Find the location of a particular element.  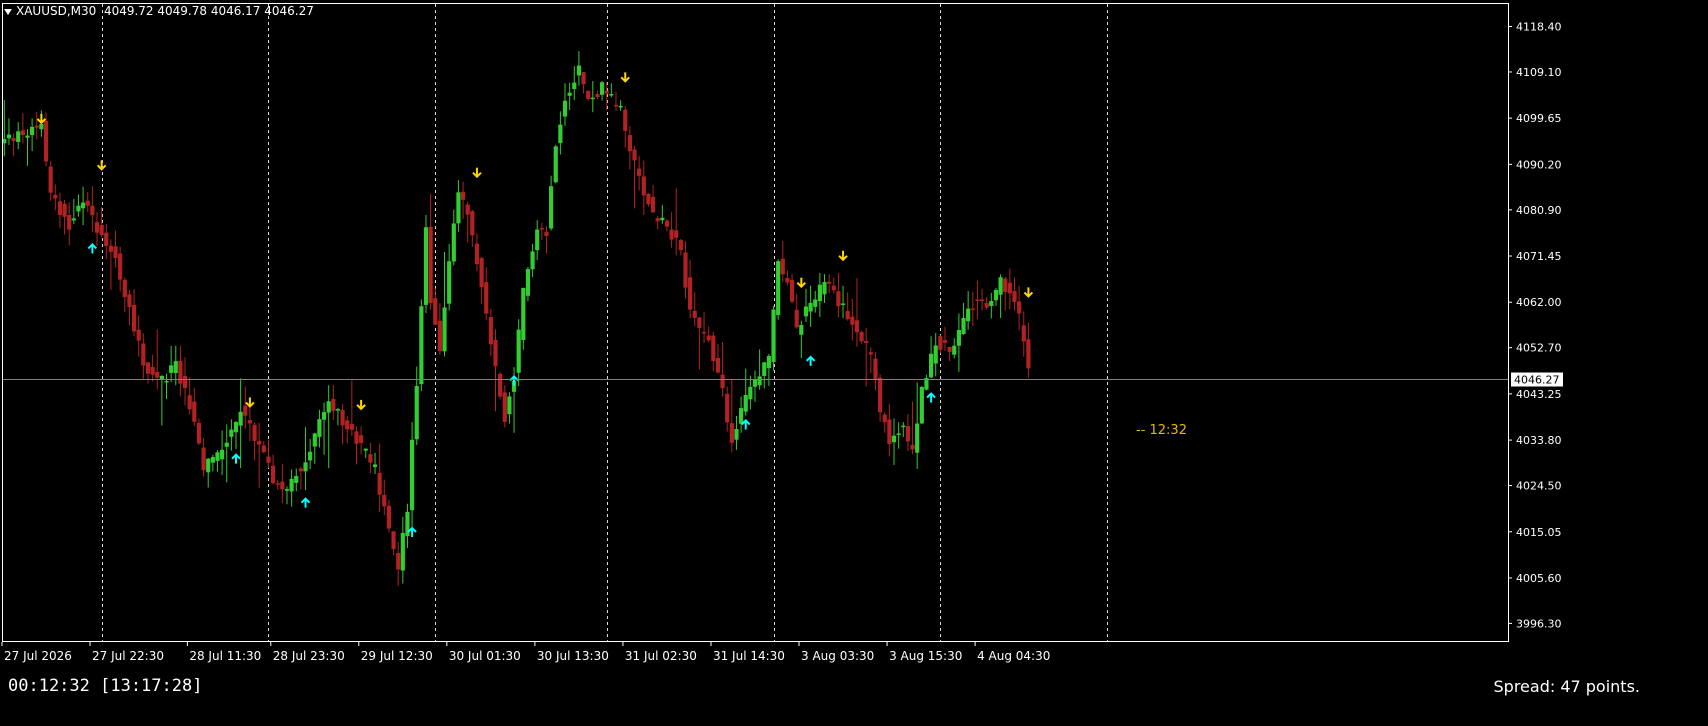

price-tick-label: 4062.00 is located at coordinates (1539, 302).